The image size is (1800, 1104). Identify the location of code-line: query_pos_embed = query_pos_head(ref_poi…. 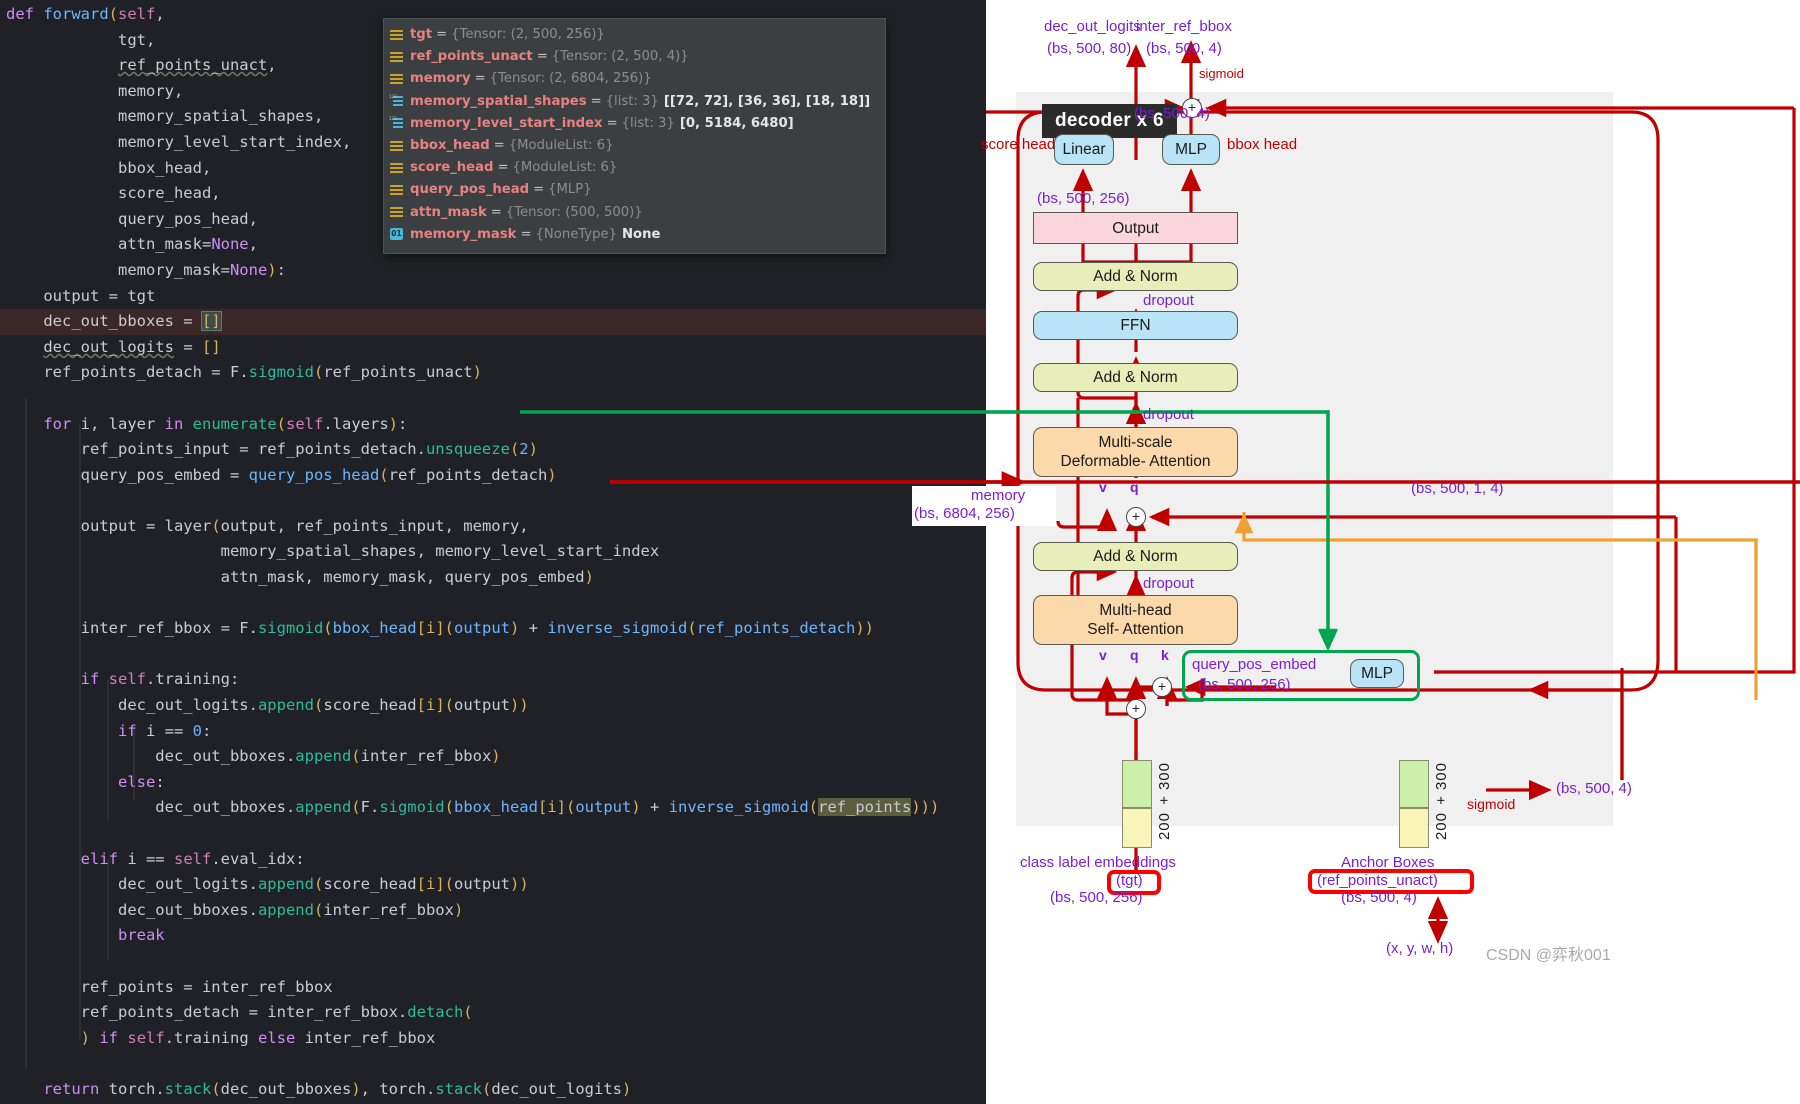
(281, 474).